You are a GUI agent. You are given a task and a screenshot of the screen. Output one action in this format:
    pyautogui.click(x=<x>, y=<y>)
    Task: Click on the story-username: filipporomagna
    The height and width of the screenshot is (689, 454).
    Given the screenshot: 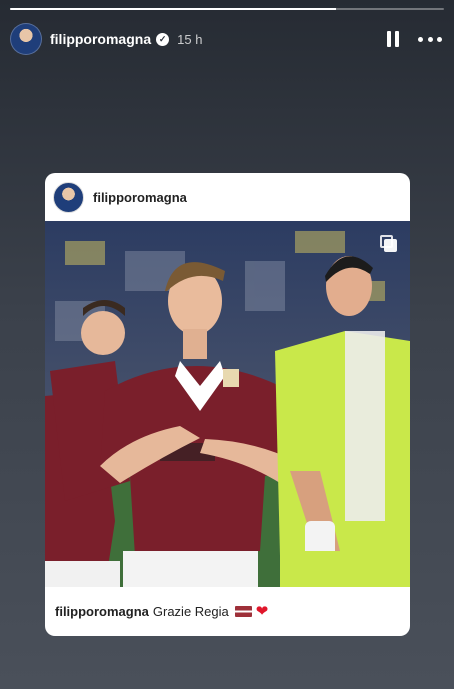 What is the action you would take?
    pyautogui.click(x=100, y=39)
    